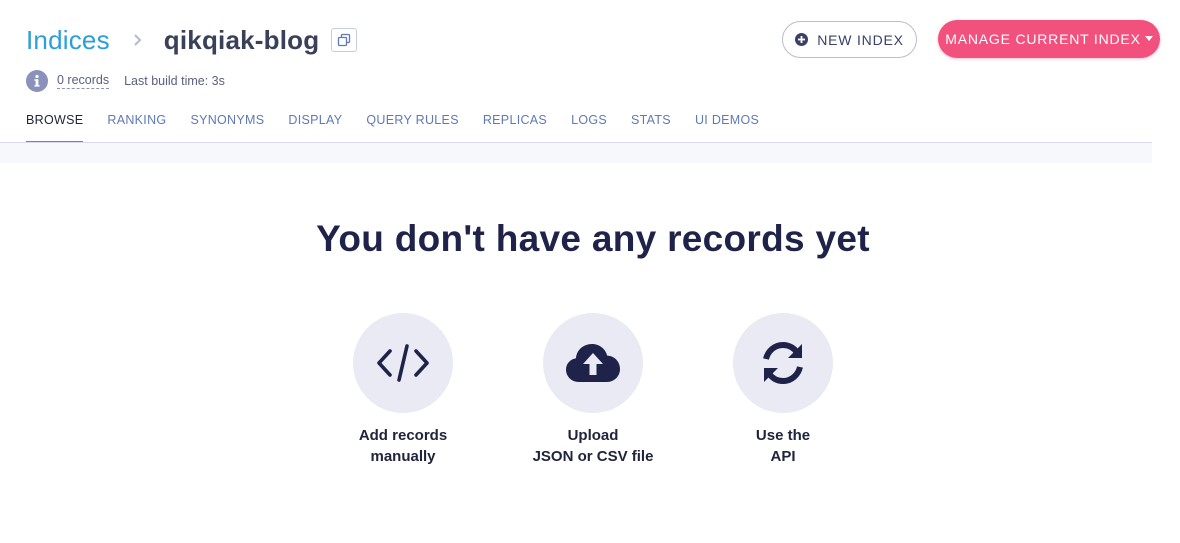 The width and height of the screenshot is (1180, 543). Describe the element at coordinates (593, 435) in the screenshot. I see `upload-line1: Upload` at that location.